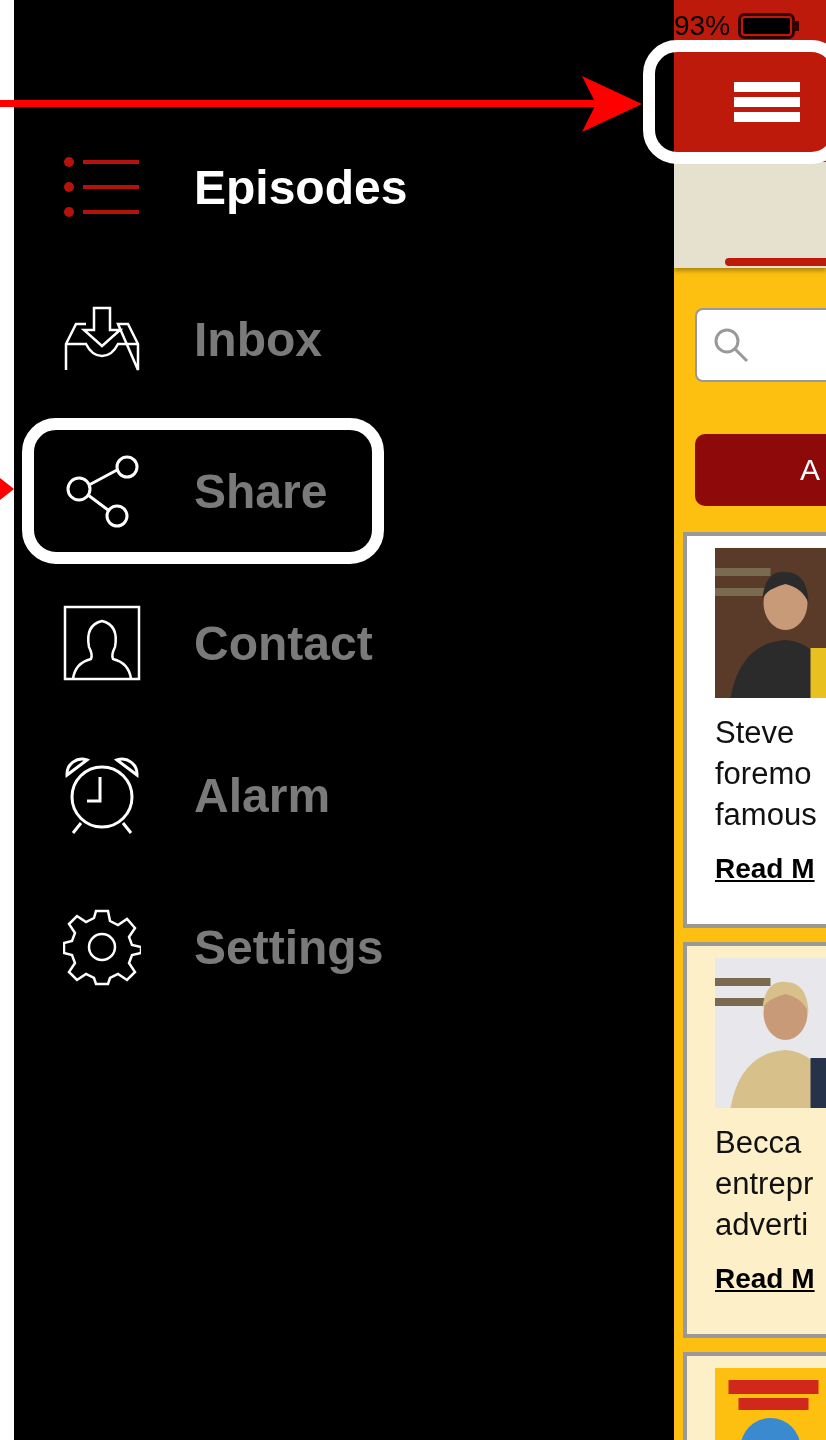 The height and width of the screenshot is (1440, 826). I want to click on settings-icon, so click(102, 947).